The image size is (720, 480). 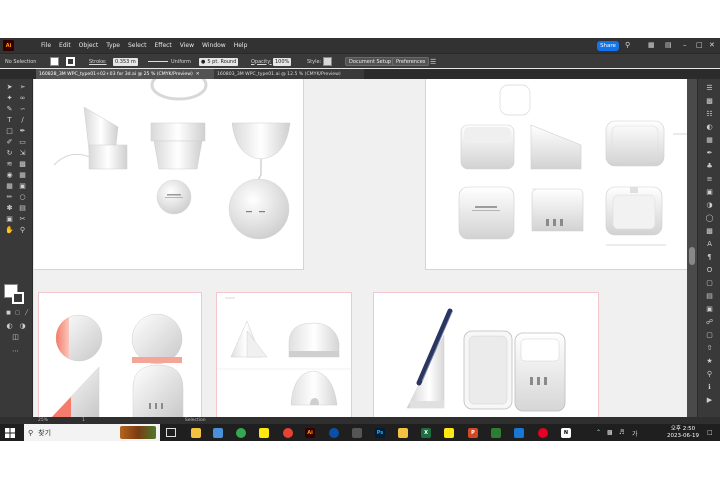 What do you see at coordinates (709, 400) in the screenshot?
I see `actions-panel-icon: ▶` at bounding box center [709, 400].